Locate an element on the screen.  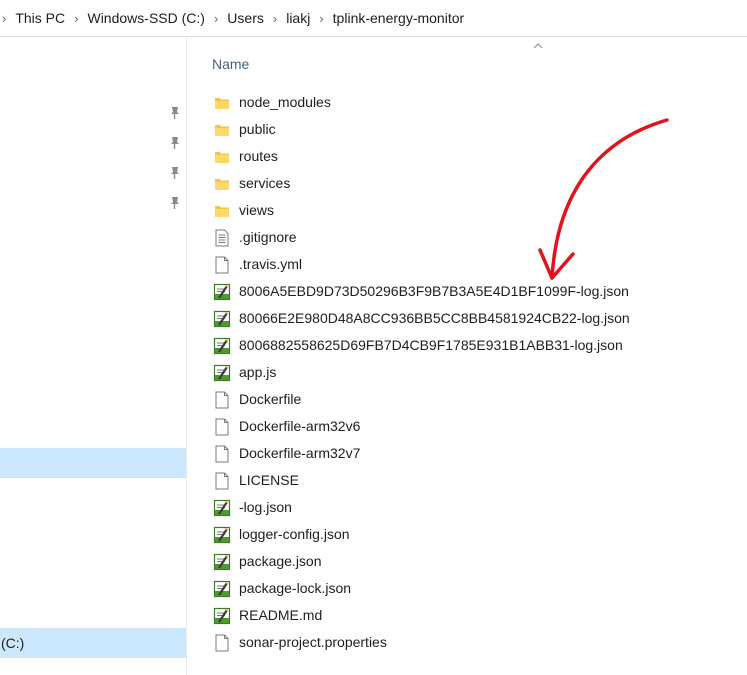
file-row: node_modules is located at coordinates (421, 102).